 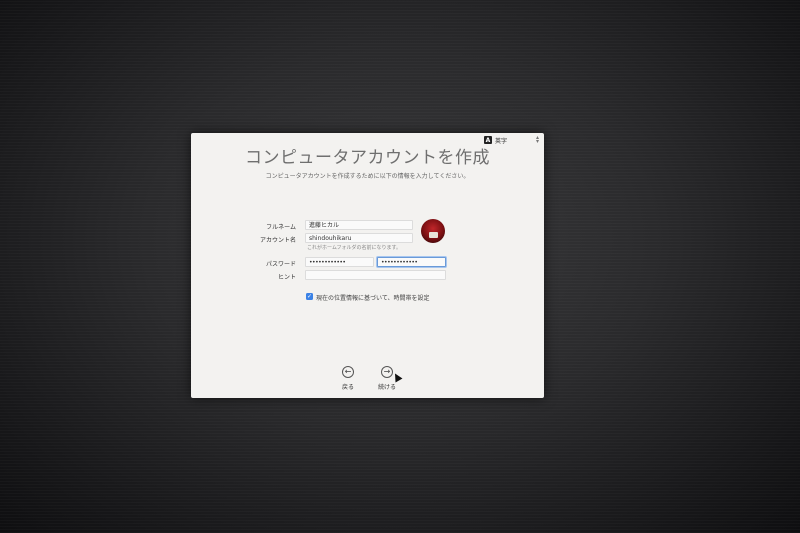 What do you see at coordinates (367, 176) in the screenshot?
I see `page-subtitle: コンピュータアカウントを作成するために以下の情報を入力してください。` at bounding box center [367, 176].